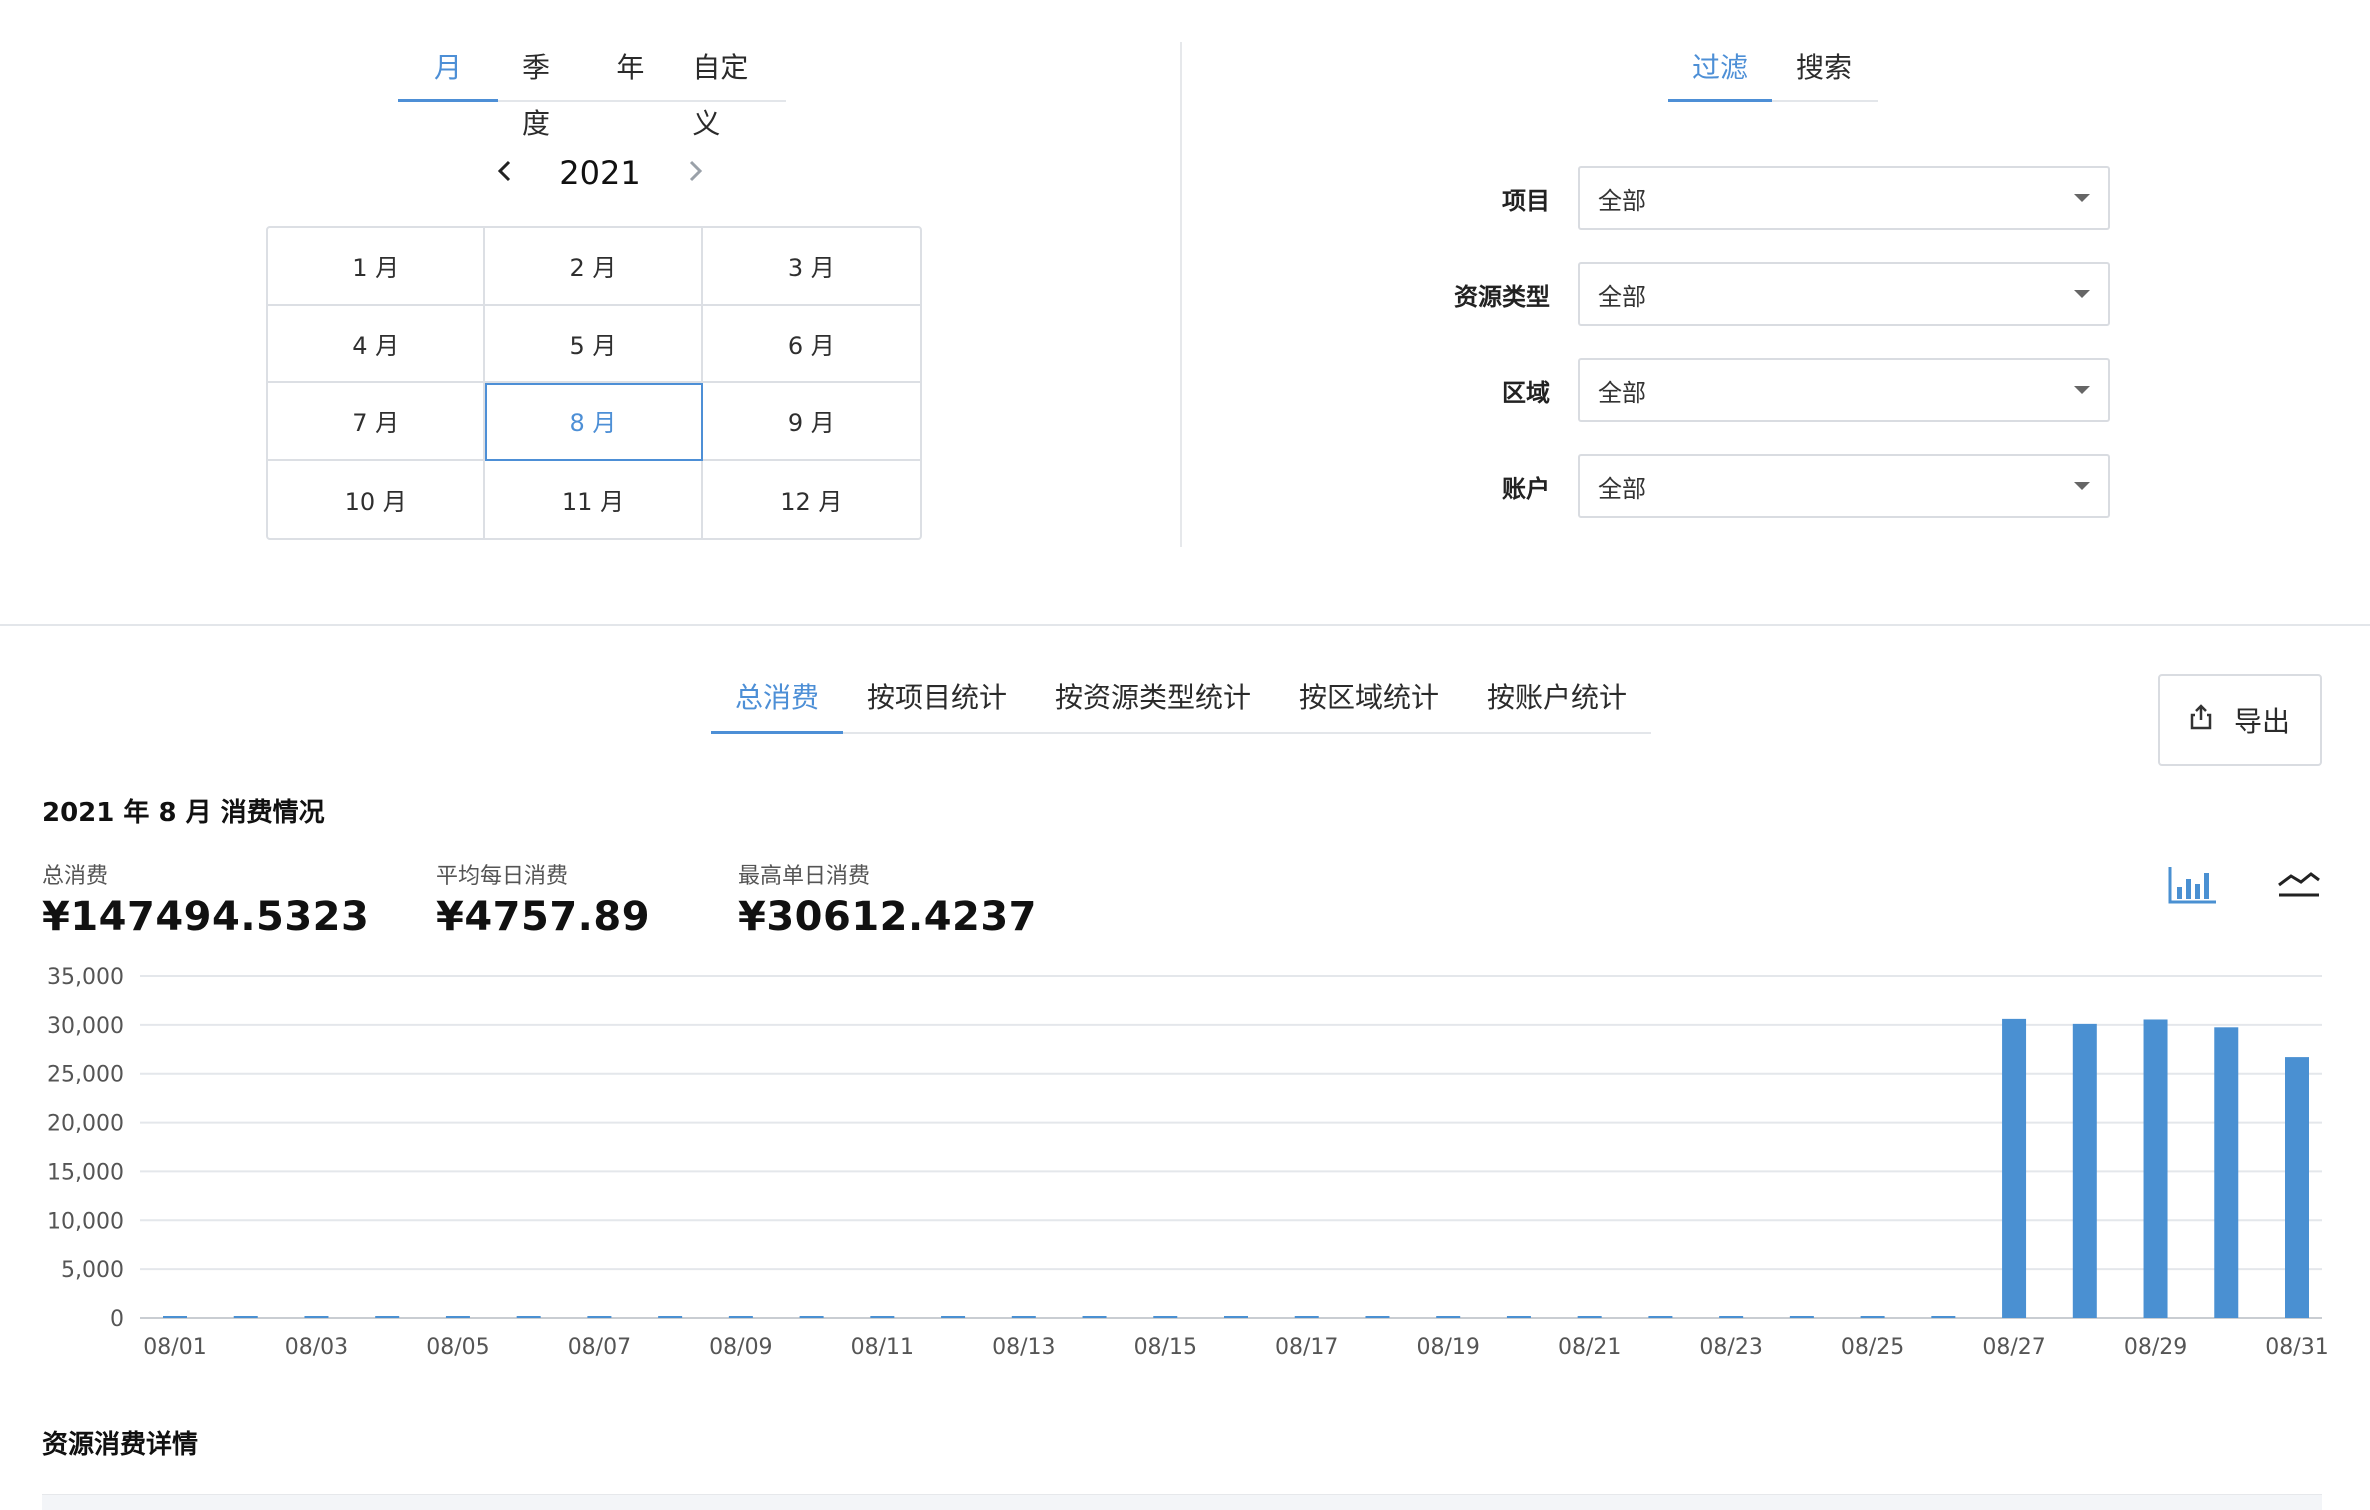  Describe the element at coordinates (2299, 885) in the screenshot. I see `line-chart-icon` at that location.